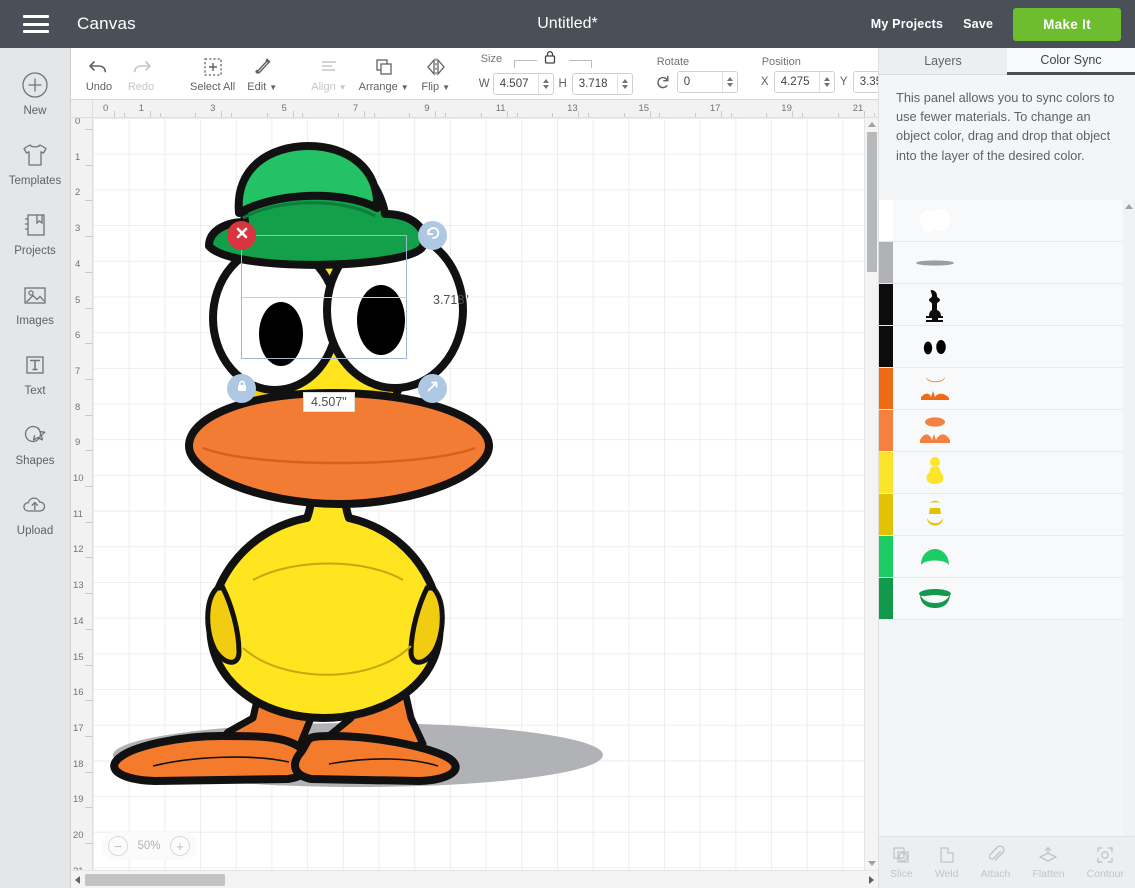  What do you see at coordinates (35, 233) in the screenshot?
I see `sidebar-item-projects: Projects` at bounding box center [35, 233].